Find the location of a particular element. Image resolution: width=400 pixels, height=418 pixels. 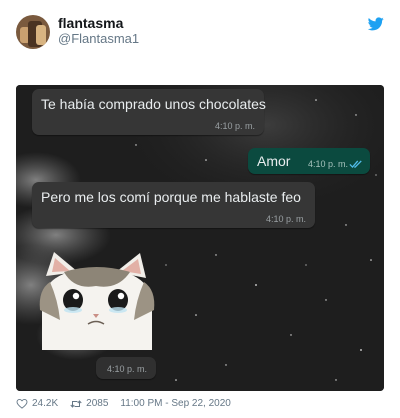

user-avatar is located at coordinates (33, 32).